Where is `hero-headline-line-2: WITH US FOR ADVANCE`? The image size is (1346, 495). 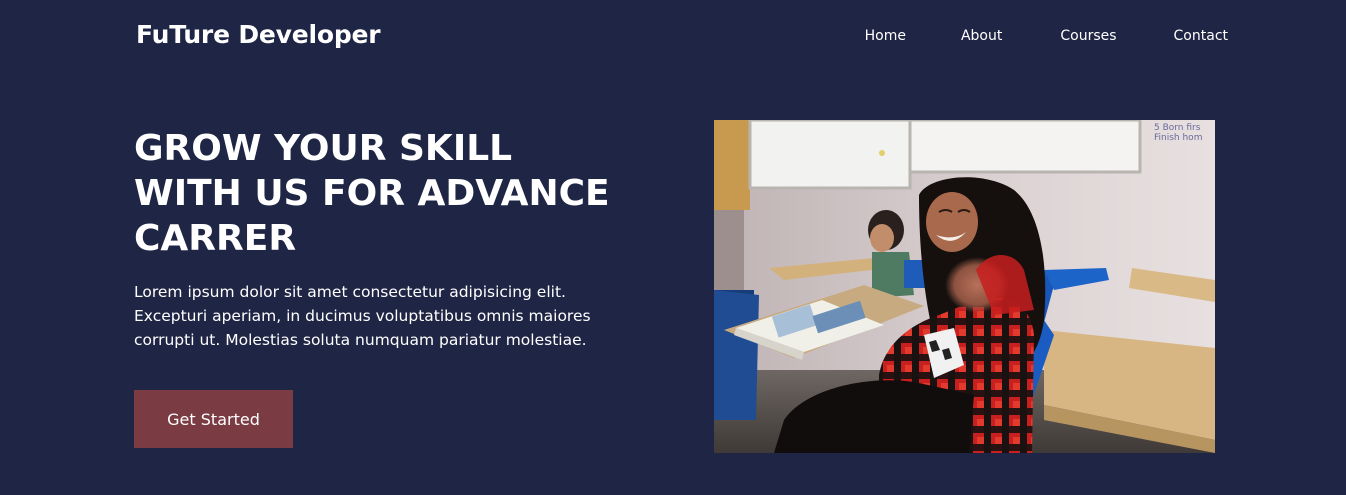
hero-headline-line-2: WITH US FOR ADVANCE is located at coordinates (372, 193).